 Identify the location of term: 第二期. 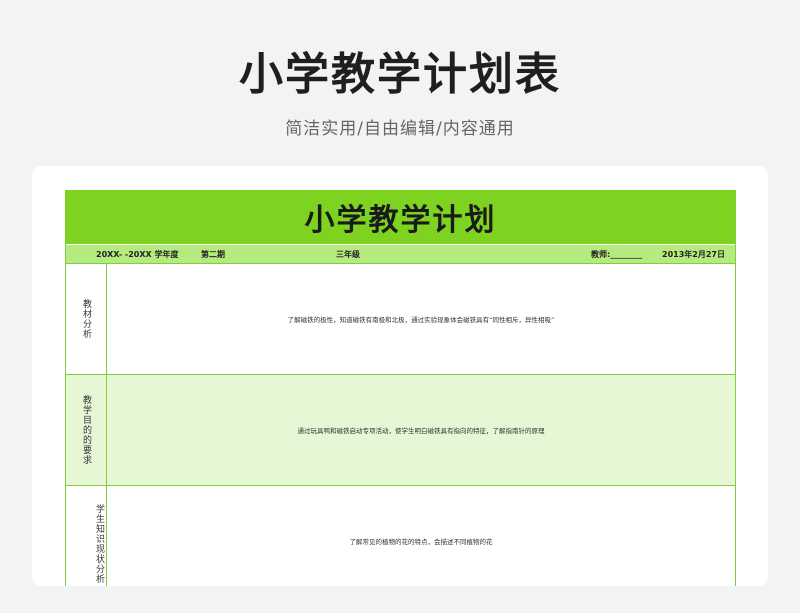
(213, 254).